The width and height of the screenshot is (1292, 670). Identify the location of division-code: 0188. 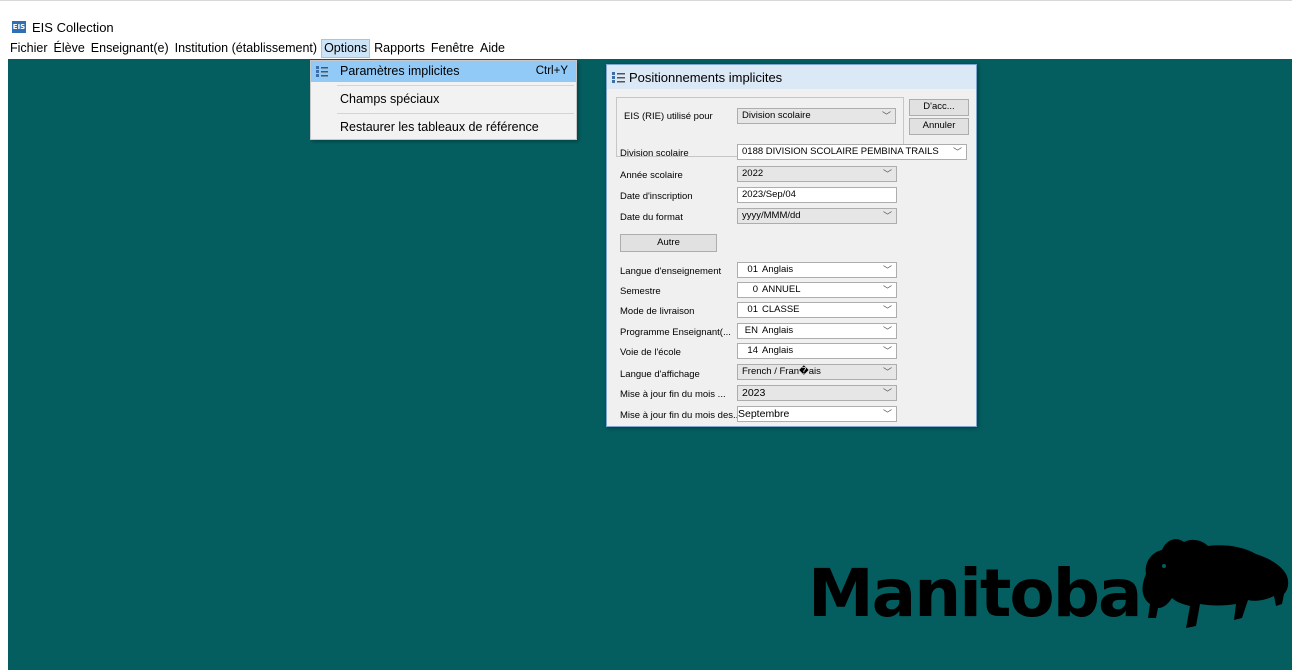
(753, 151).